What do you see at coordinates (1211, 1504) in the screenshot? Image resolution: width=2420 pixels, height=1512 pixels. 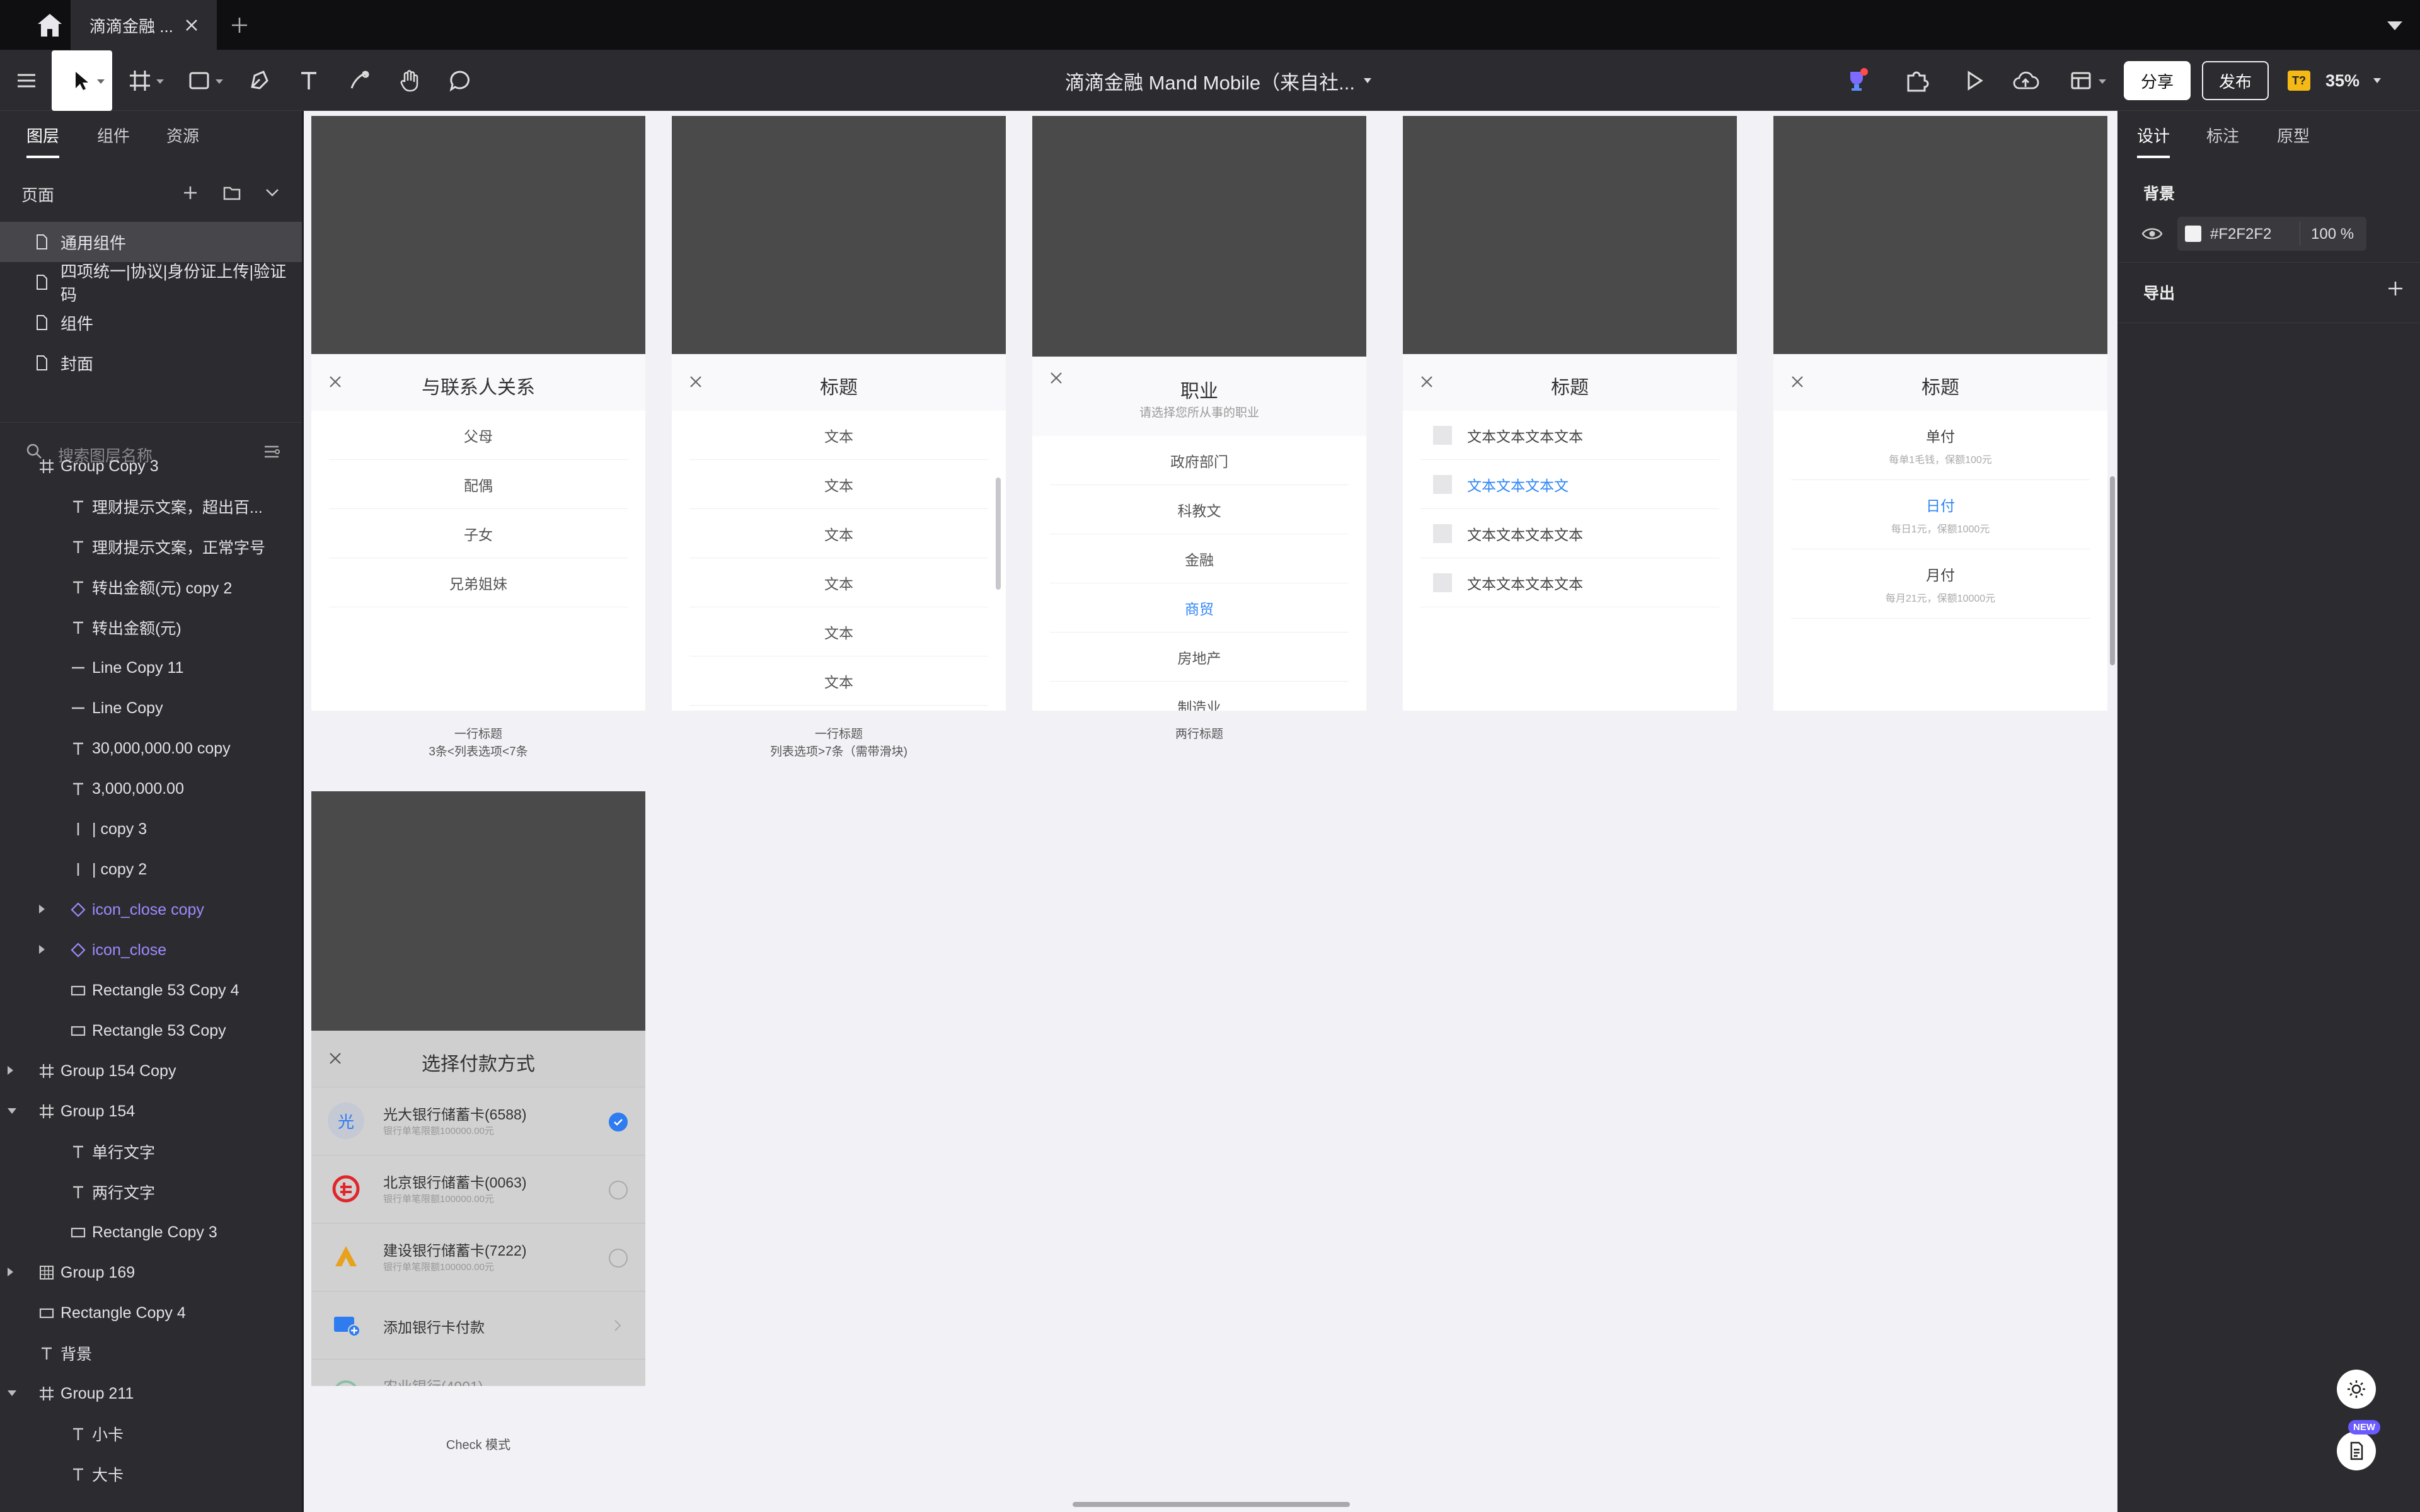 I see `canvas-horizontal-scrollbar` at bounding box center [1211, 1504].